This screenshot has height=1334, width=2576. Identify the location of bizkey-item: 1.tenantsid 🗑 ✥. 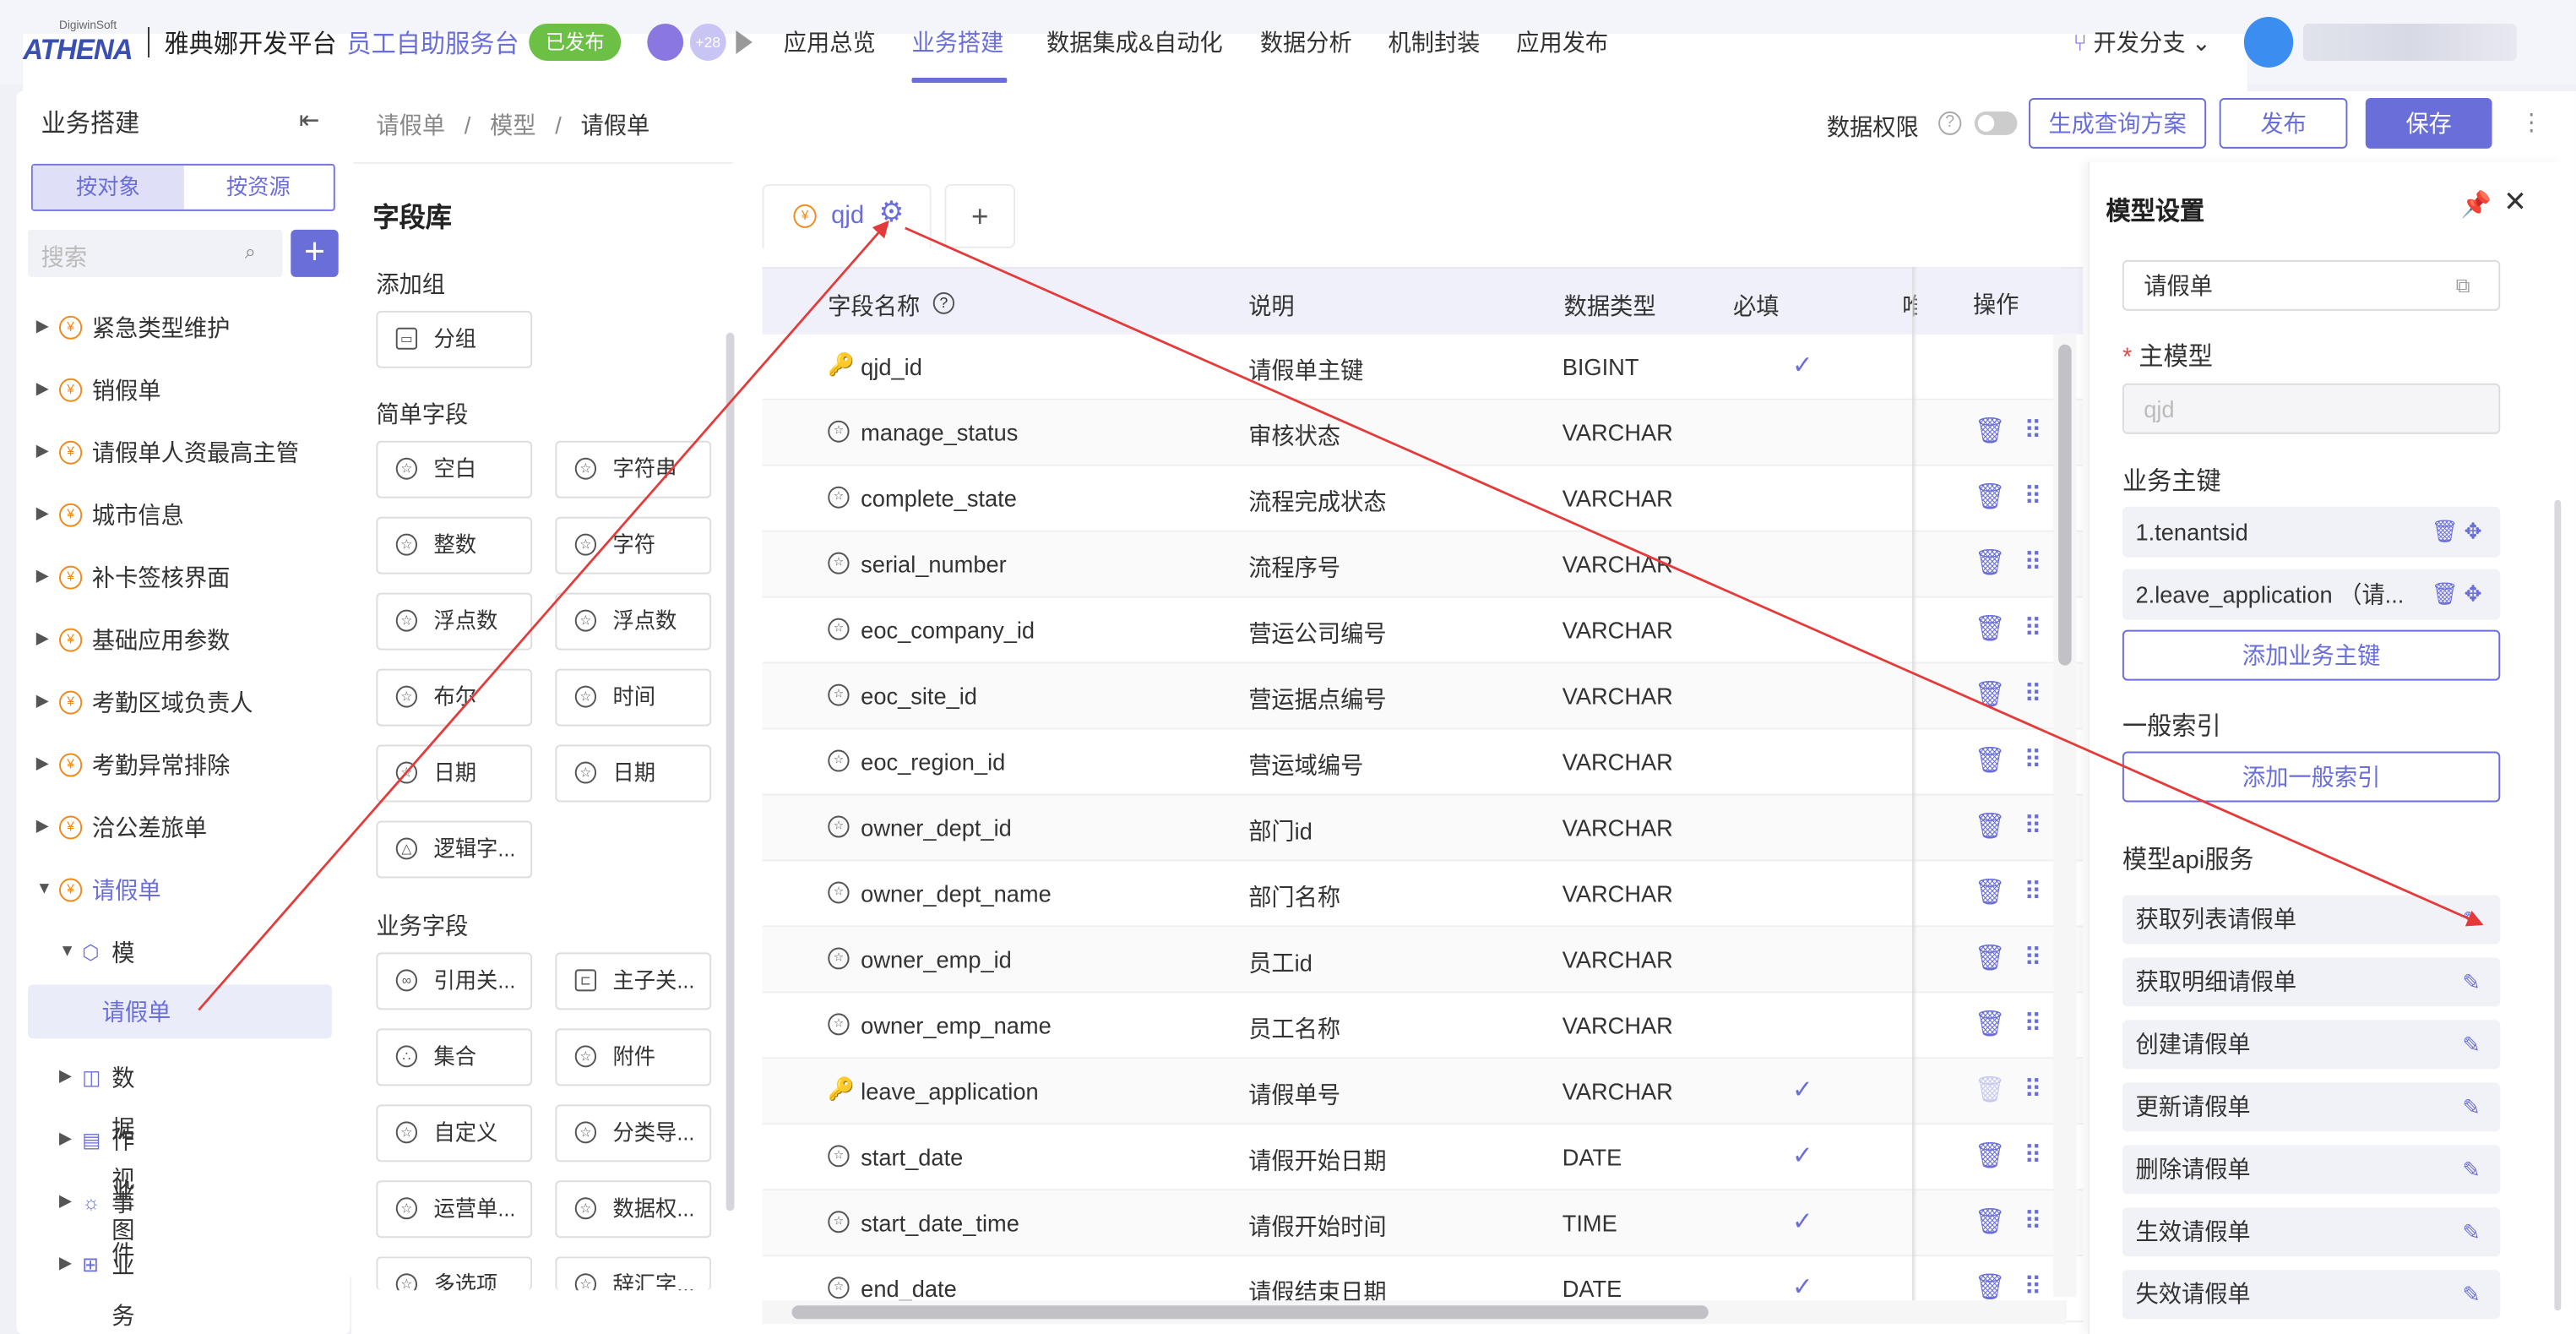
(2311, 532).